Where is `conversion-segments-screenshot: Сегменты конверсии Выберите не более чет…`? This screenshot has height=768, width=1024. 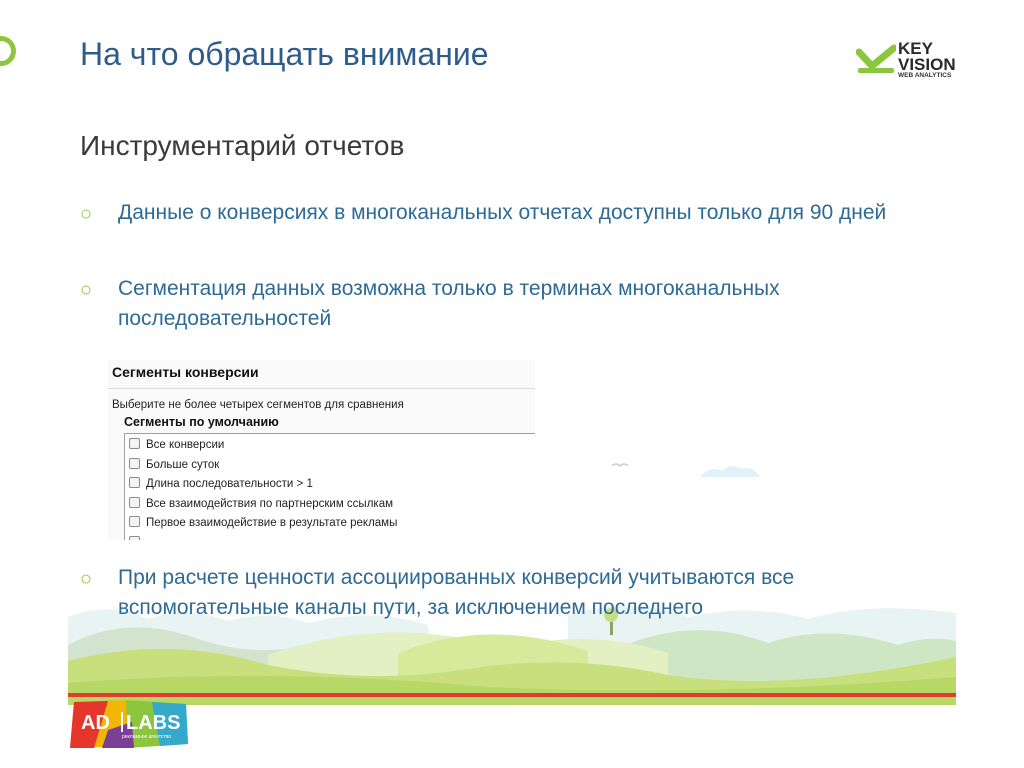
conversion-segments-screenshot: Сегменты конверсии Выберите не более чет… is located at coordinates (321, 450).